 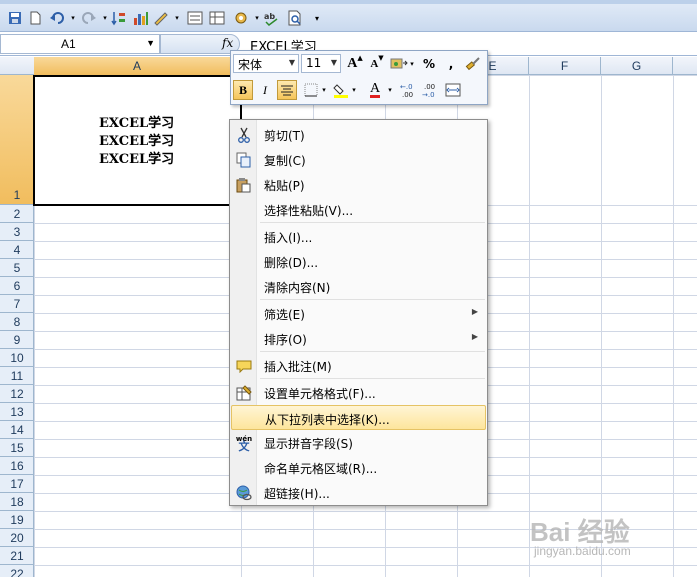 I want to click on menu-item-insert-comment: 插入批注(M), so click(x=358, y=365).